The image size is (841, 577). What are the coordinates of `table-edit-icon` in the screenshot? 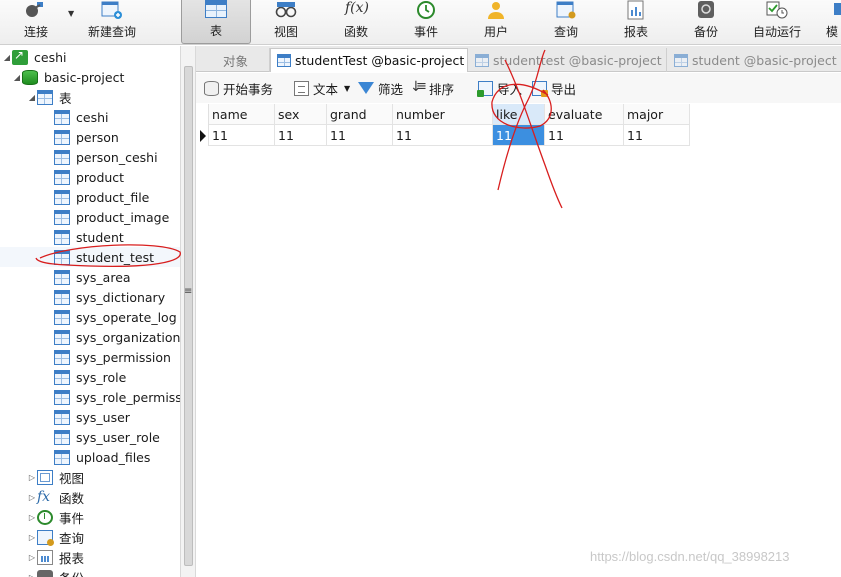 It's located at (482, 60).